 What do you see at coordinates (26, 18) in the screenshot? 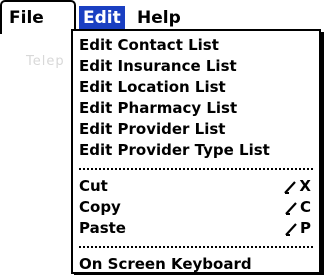
I see `menu-file: File` at bounding box center [26, 18].